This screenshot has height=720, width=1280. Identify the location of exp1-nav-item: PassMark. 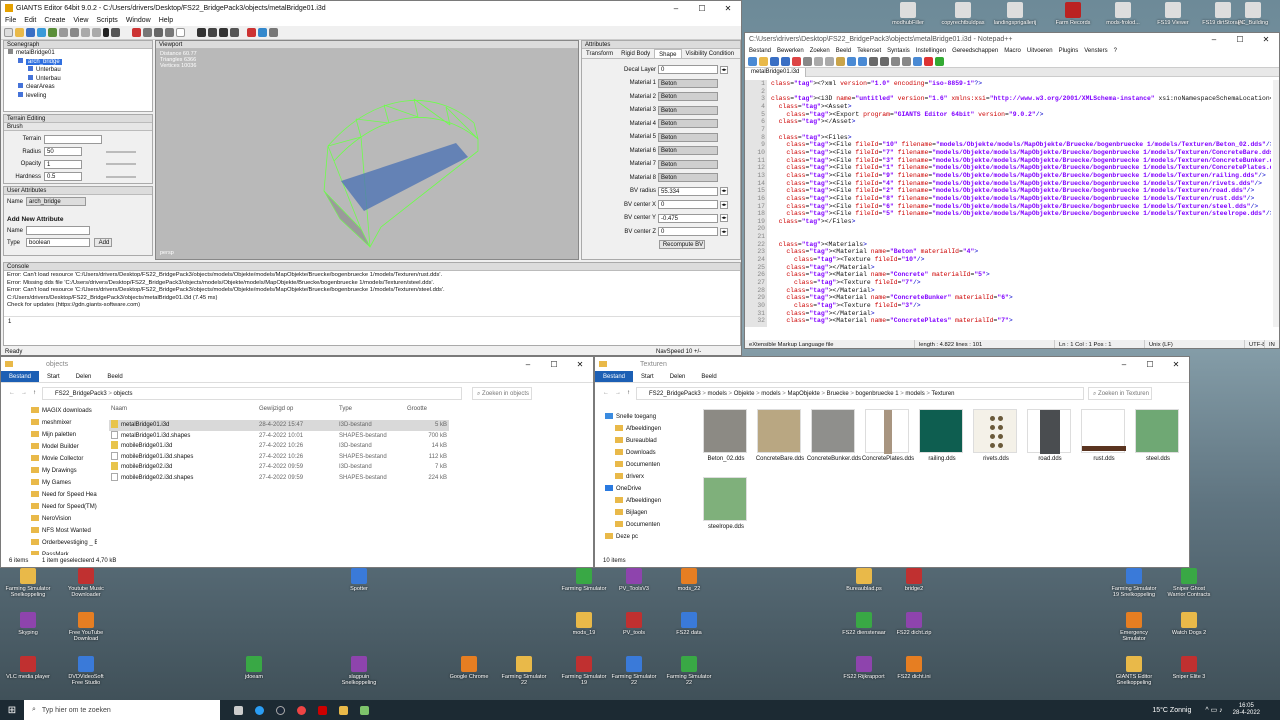
(59, 552).